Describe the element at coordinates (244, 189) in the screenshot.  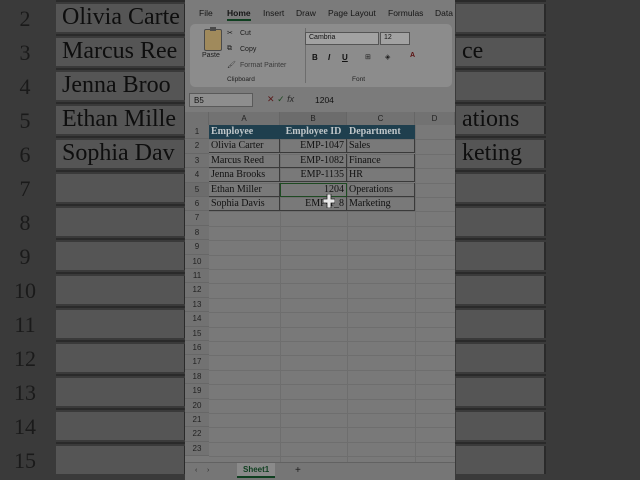
I see `table-cell: Ethan Miller` at that location.